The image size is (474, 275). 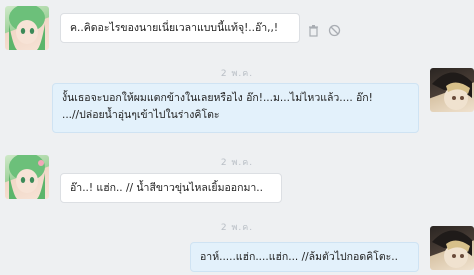 What do you see at coordinates (313, 29) in the screenshot?
I see `trash-icon` at bounding box center [313, 29].